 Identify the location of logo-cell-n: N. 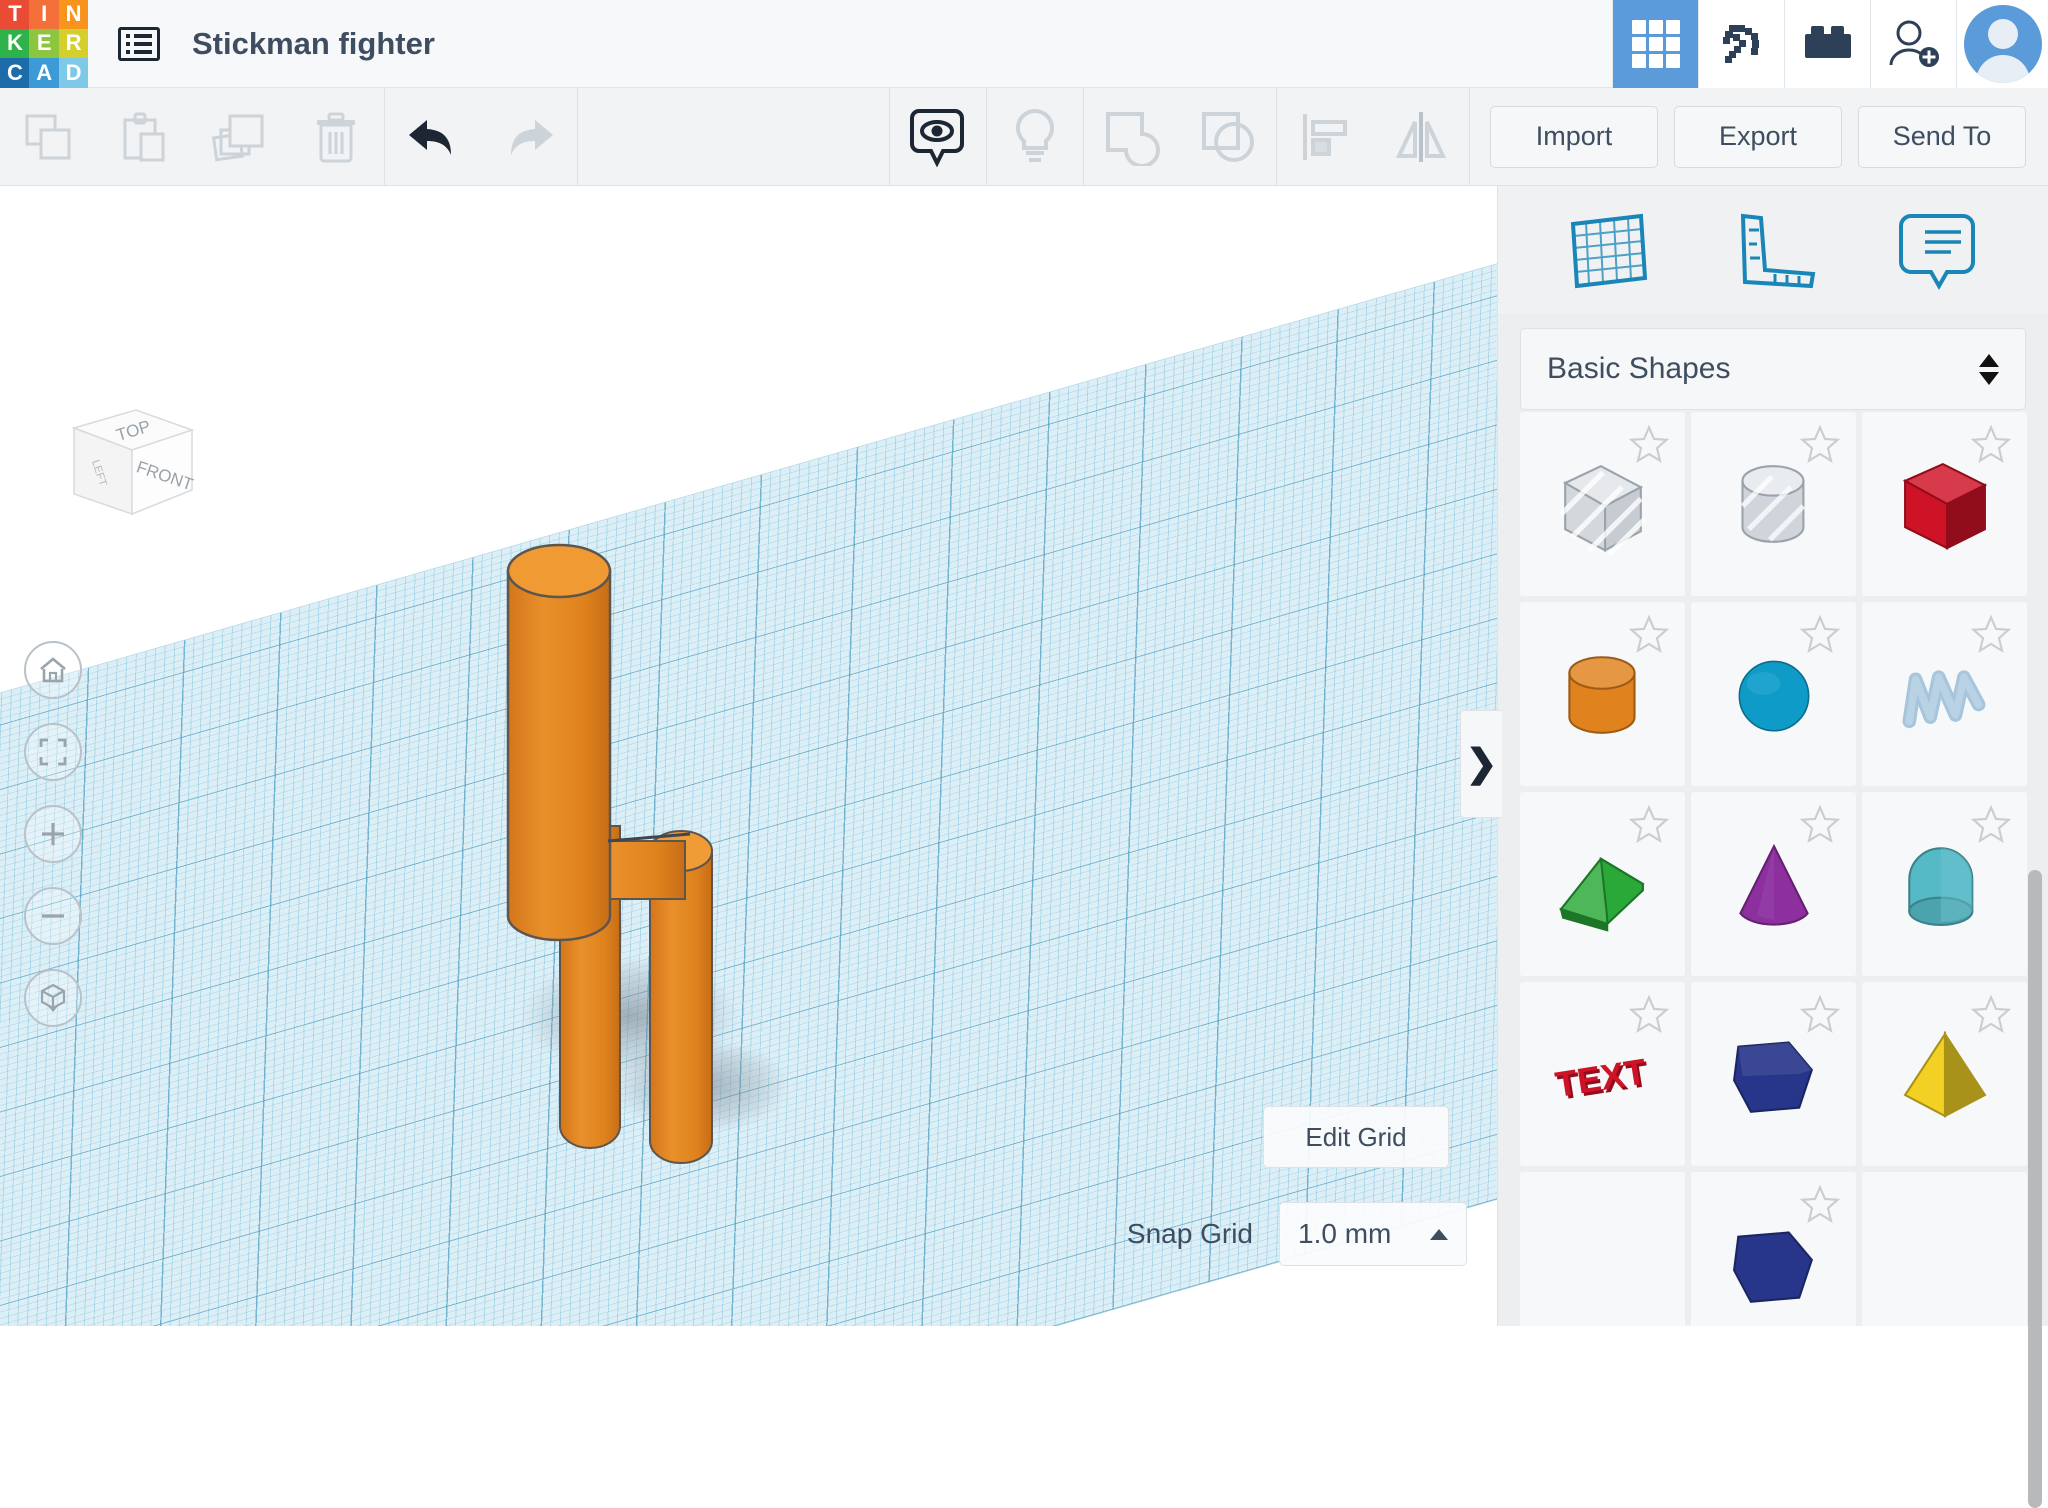
(73, 14).